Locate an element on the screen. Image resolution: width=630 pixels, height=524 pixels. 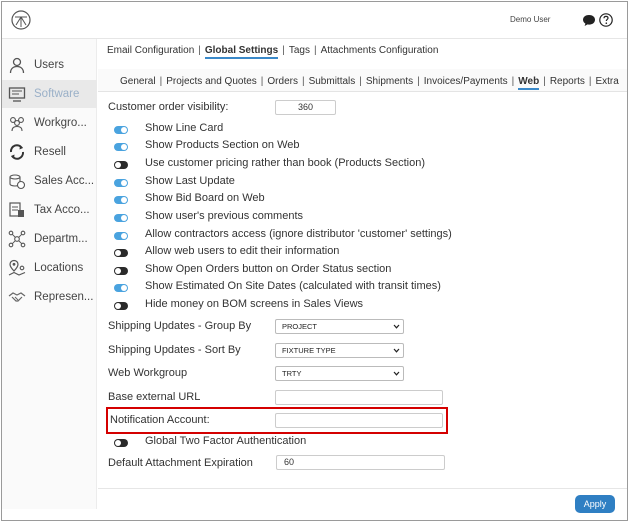
select-value: PROJECT is located at coordinates (300, 326).